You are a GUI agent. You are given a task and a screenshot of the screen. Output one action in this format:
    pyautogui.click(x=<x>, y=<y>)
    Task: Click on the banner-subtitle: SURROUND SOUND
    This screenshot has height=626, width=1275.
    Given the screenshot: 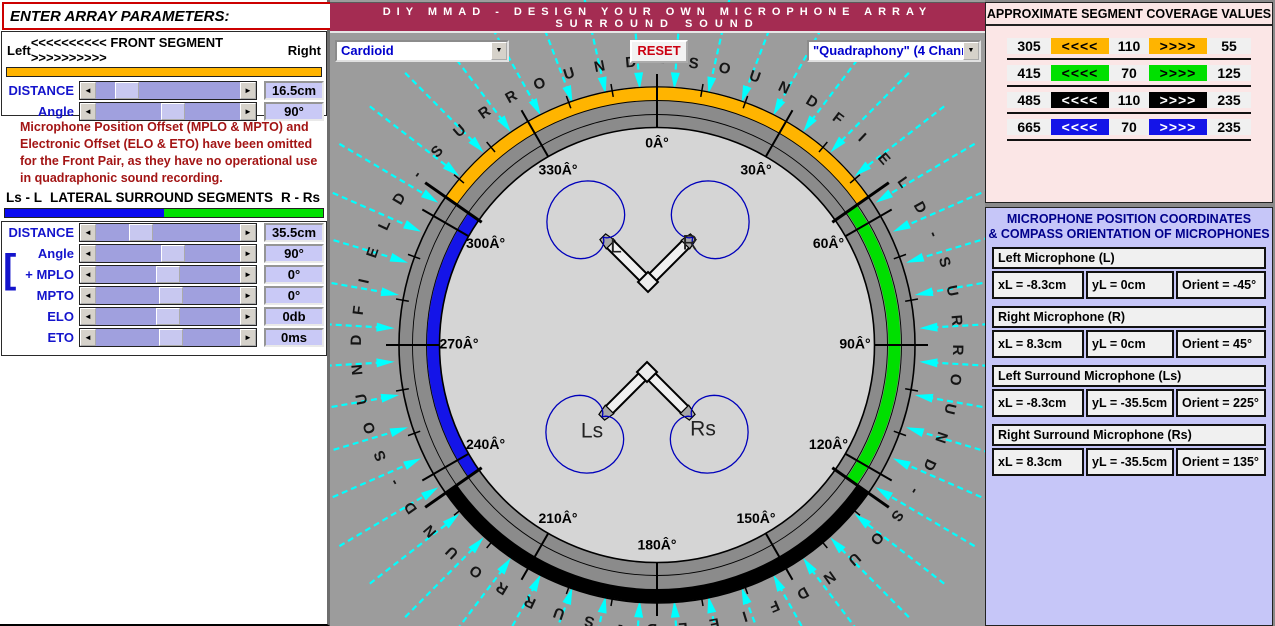 What is the action you would take?
    pyautogui.click(x=657, y=24)
    